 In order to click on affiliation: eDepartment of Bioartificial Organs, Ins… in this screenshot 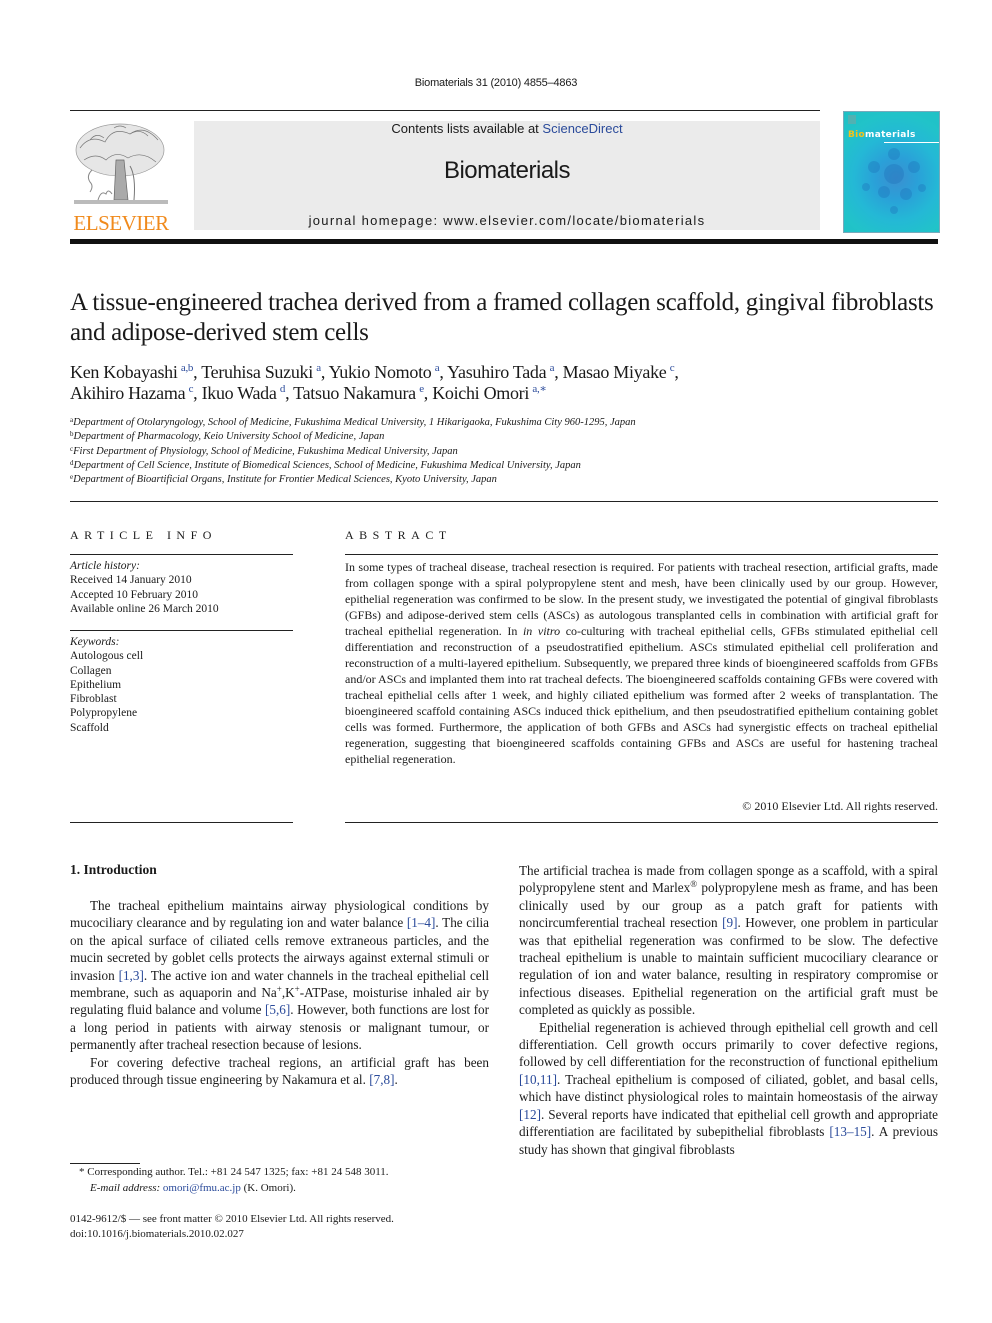, I will do `click(283, 479)`.